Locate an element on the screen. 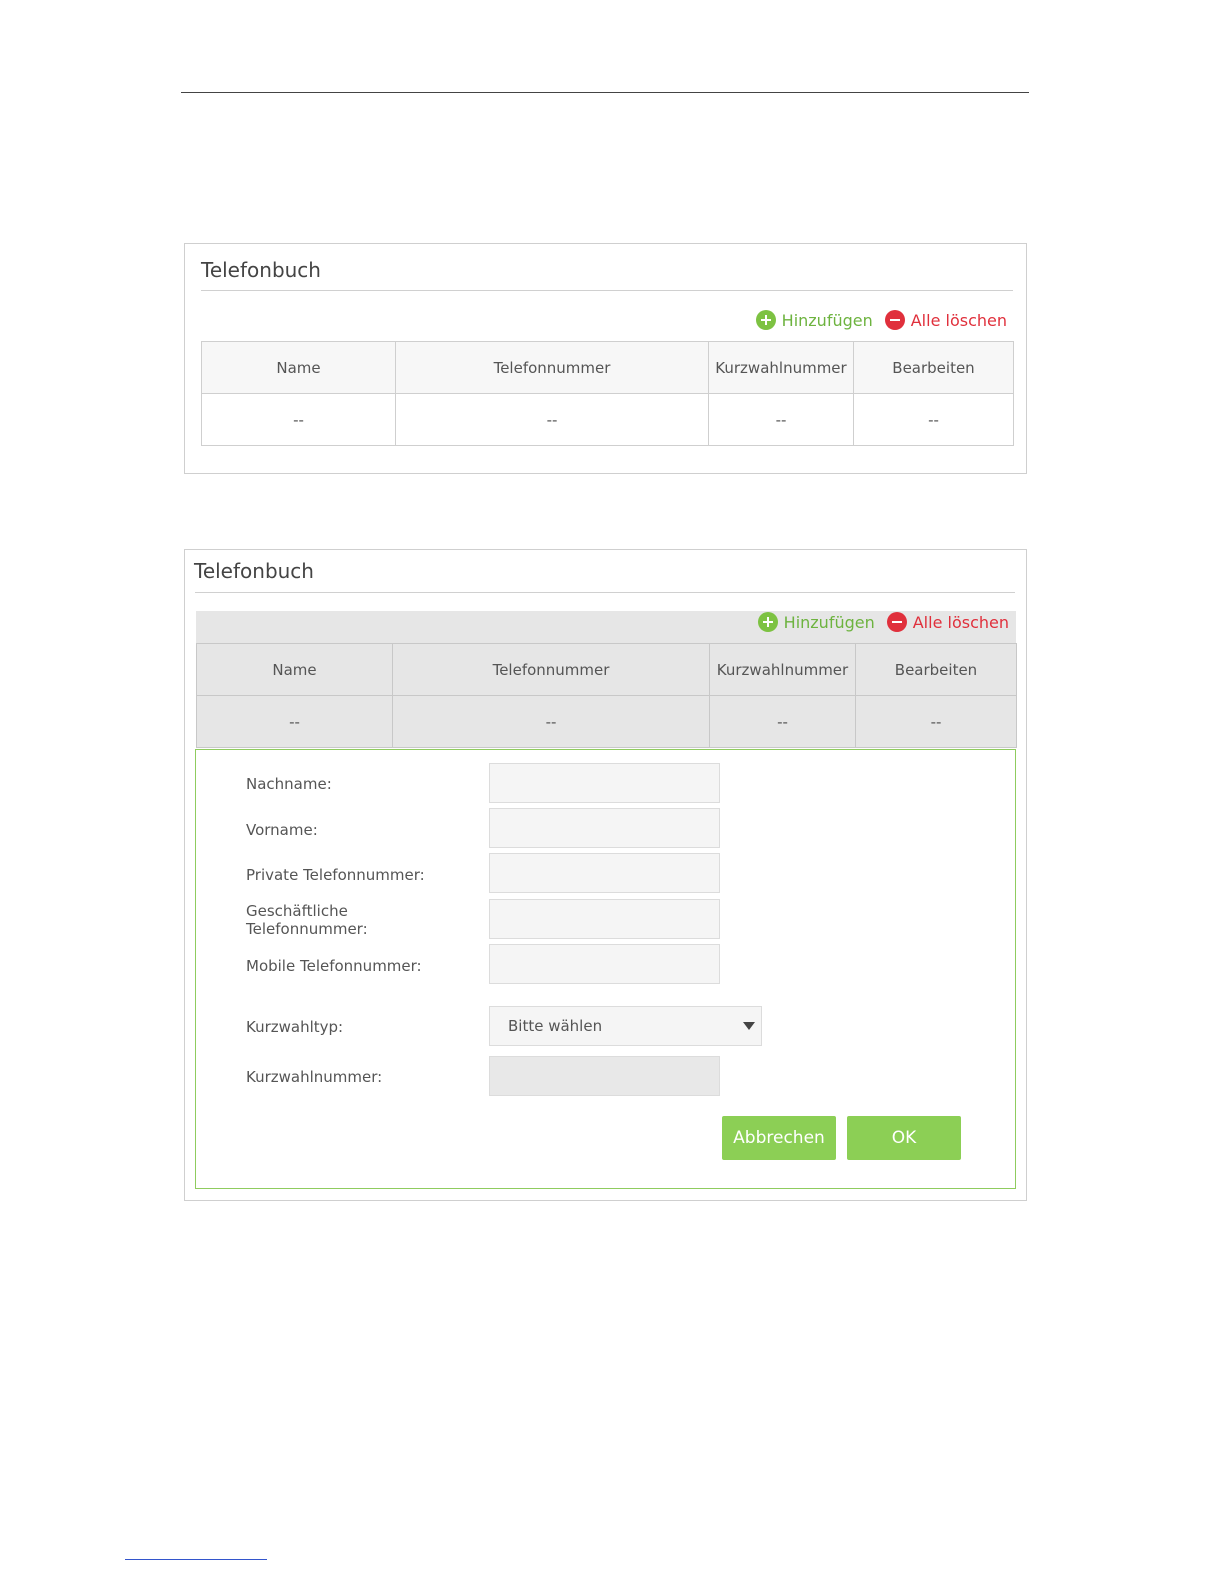 This screenshot has height=1584, width=1224. page-header-rule is located at coordinates (605, 92).